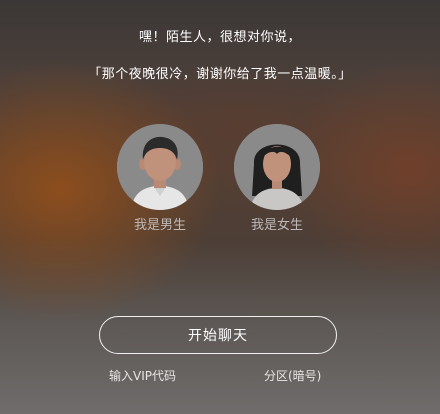 This screenshot has width=440, height=414. What do you see at coordinates (277, 167) in the screenshot?
I see `female-avatar-icon` at bounding box center [277, 167].